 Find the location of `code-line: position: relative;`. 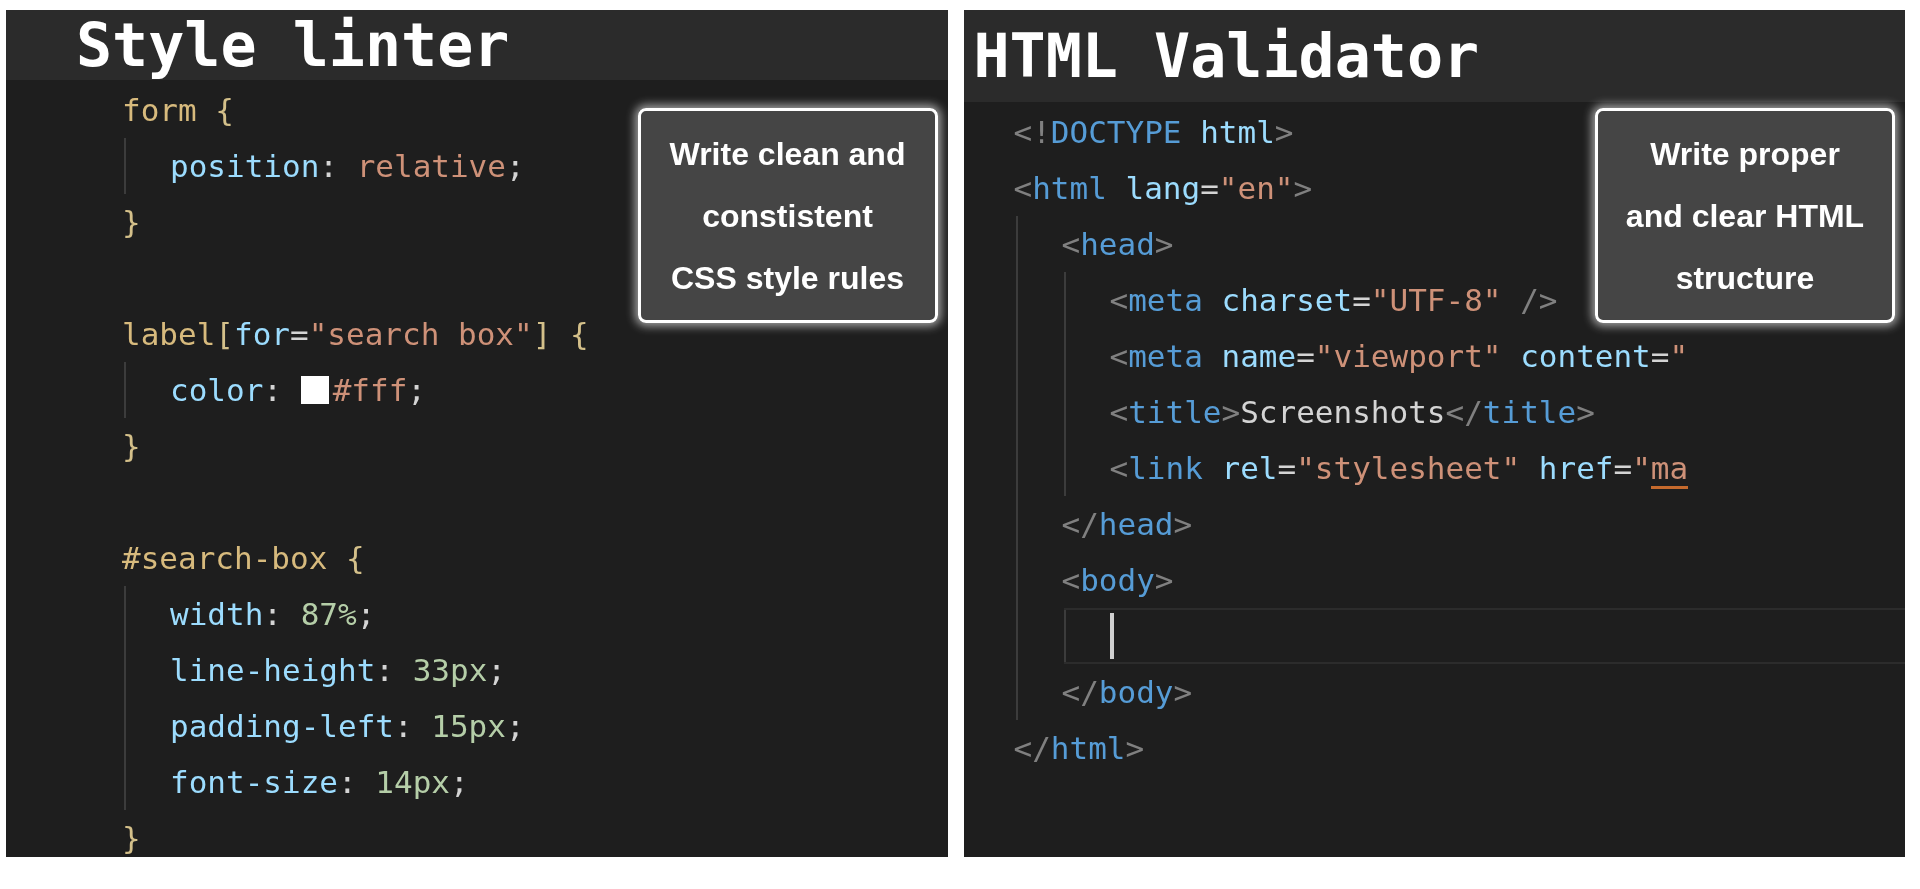

code-line: position: relative; is located at coordinates (347, 166).